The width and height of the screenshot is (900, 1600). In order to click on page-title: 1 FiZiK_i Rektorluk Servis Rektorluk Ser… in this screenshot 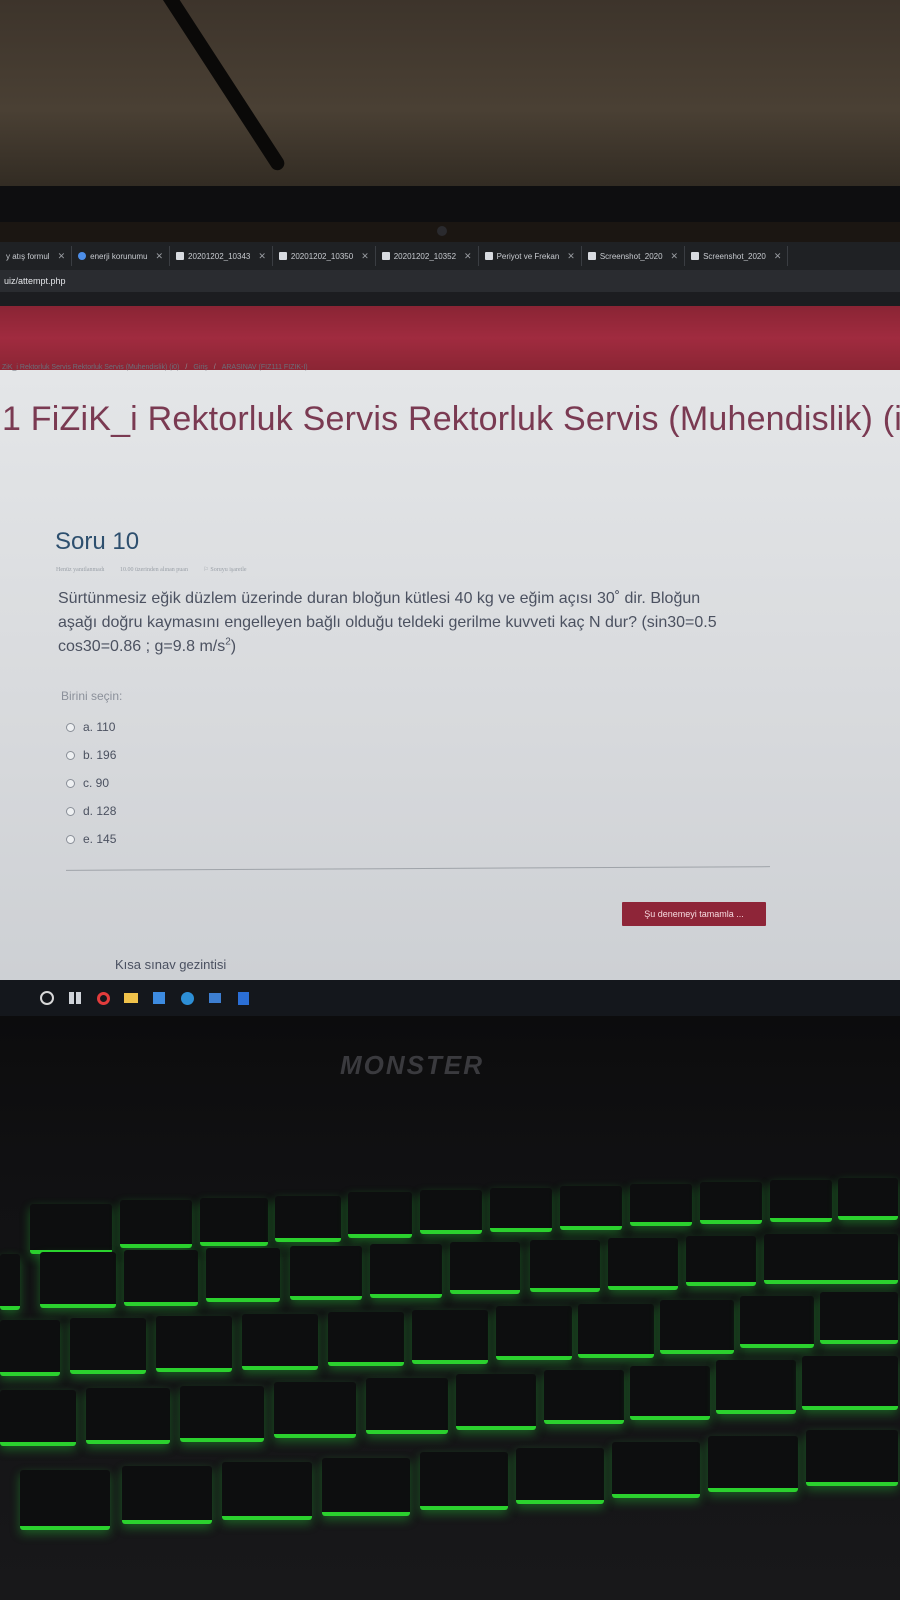, I will do `click(451, 419)`.